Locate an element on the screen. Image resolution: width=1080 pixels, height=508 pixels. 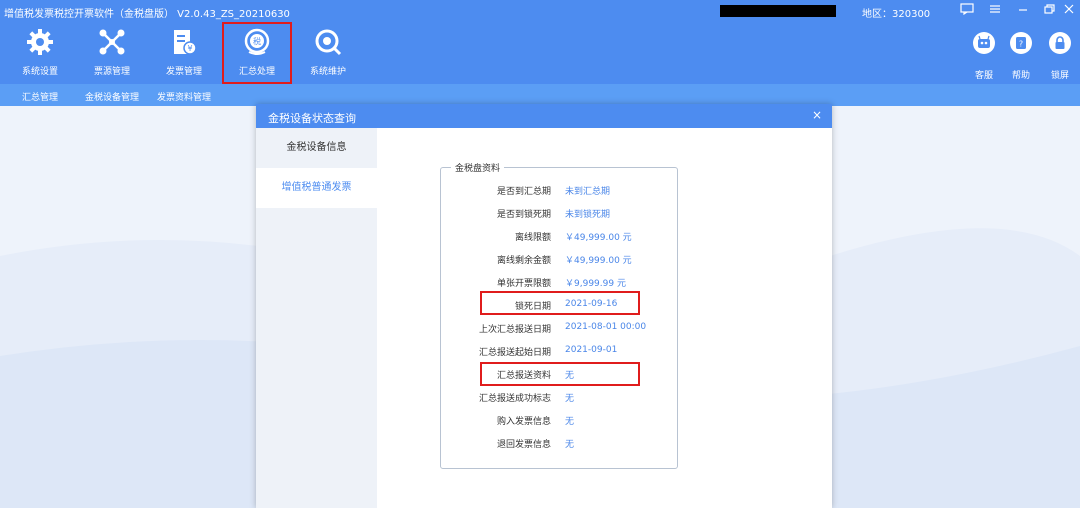
info-row: 离线剩余金额 ￥49,999.00 元 is located at coordinates (559, 259).